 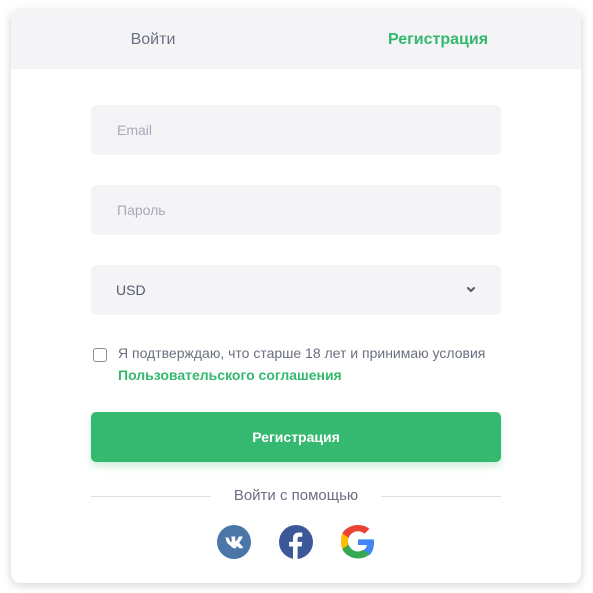 I want to click on email-input, so click(x=296, y=130).